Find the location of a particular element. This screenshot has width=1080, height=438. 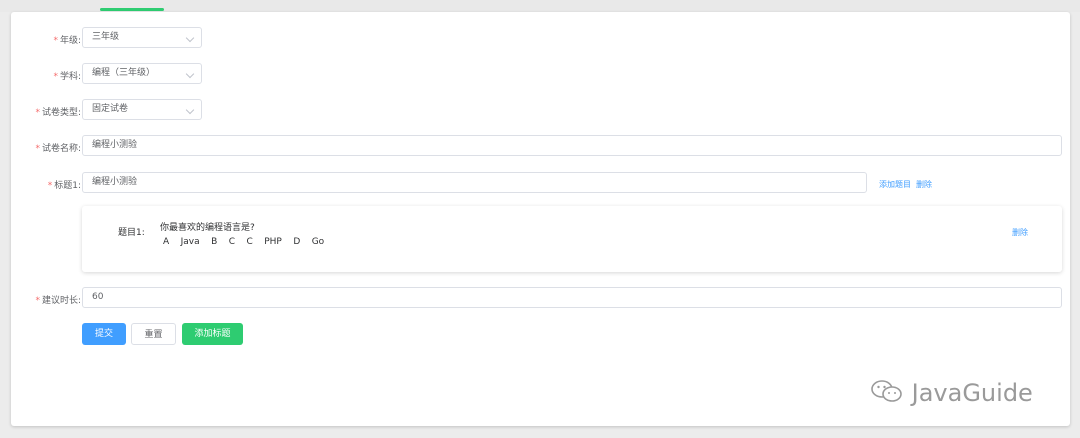

watermark: JavaGuide is located at coordinates (951, 392).